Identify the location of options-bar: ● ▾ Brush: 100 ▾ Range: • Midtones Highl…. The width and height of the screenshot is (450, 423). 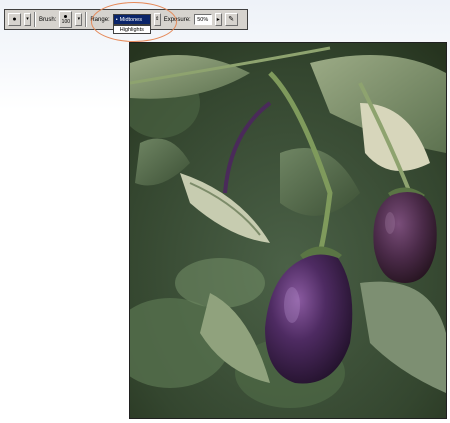
(126, 21).